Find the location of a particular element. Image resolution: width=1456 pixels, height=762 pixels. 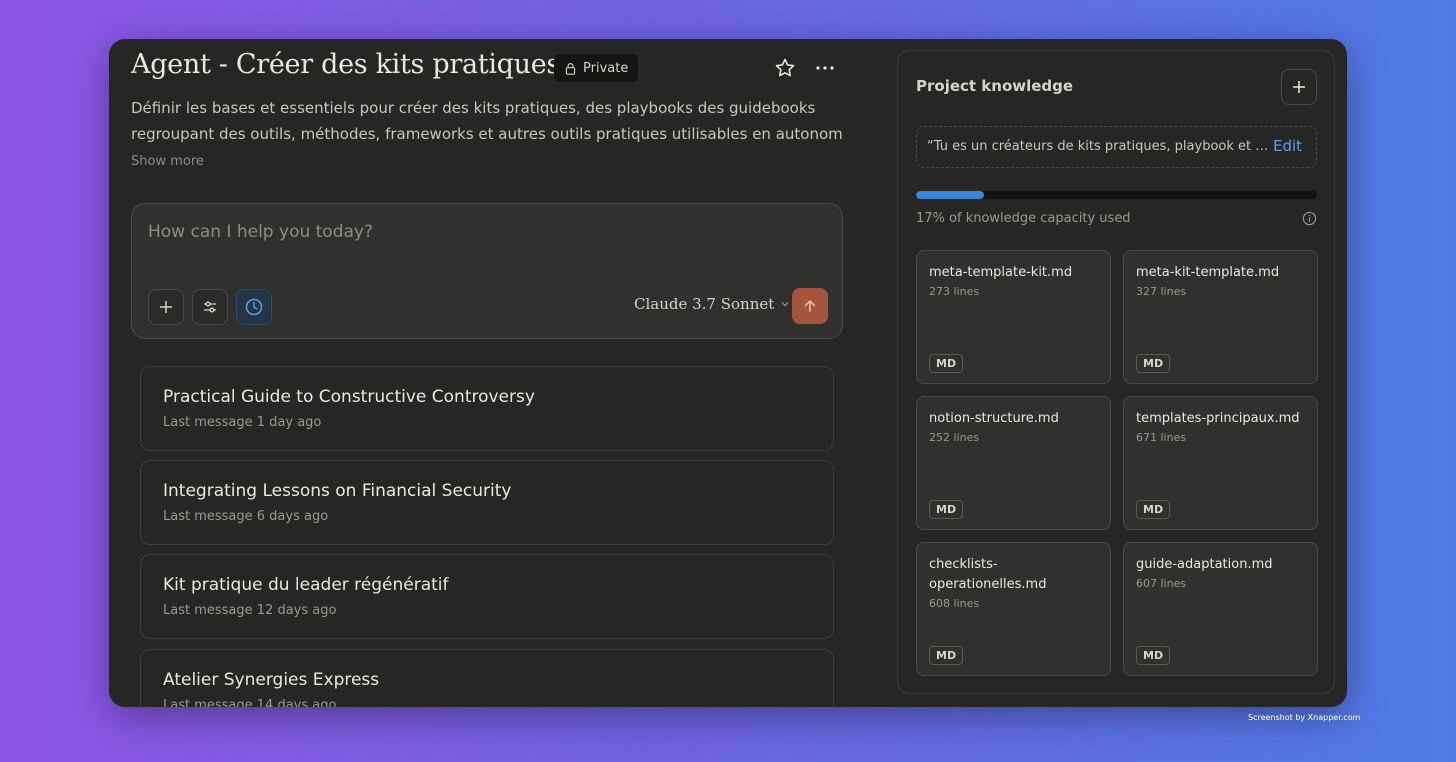

knowledge-file: templates-principaux.md 671 lines MD is located at coordinates (1220, 463).